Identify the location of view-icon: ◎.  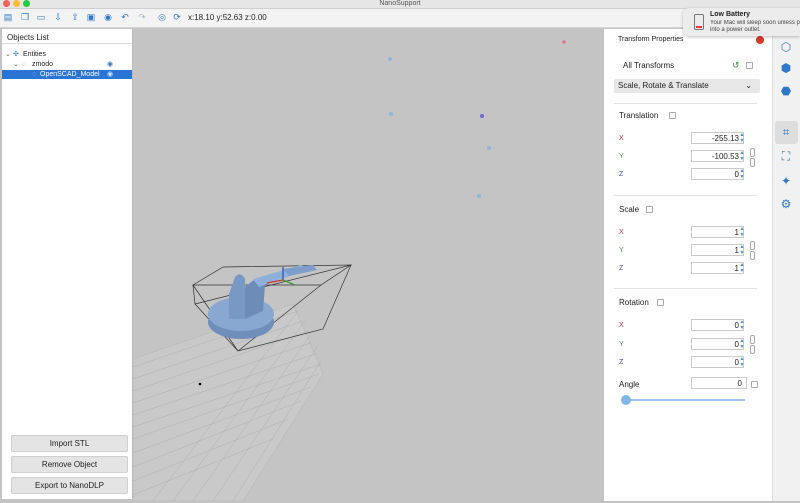
(162, 17).